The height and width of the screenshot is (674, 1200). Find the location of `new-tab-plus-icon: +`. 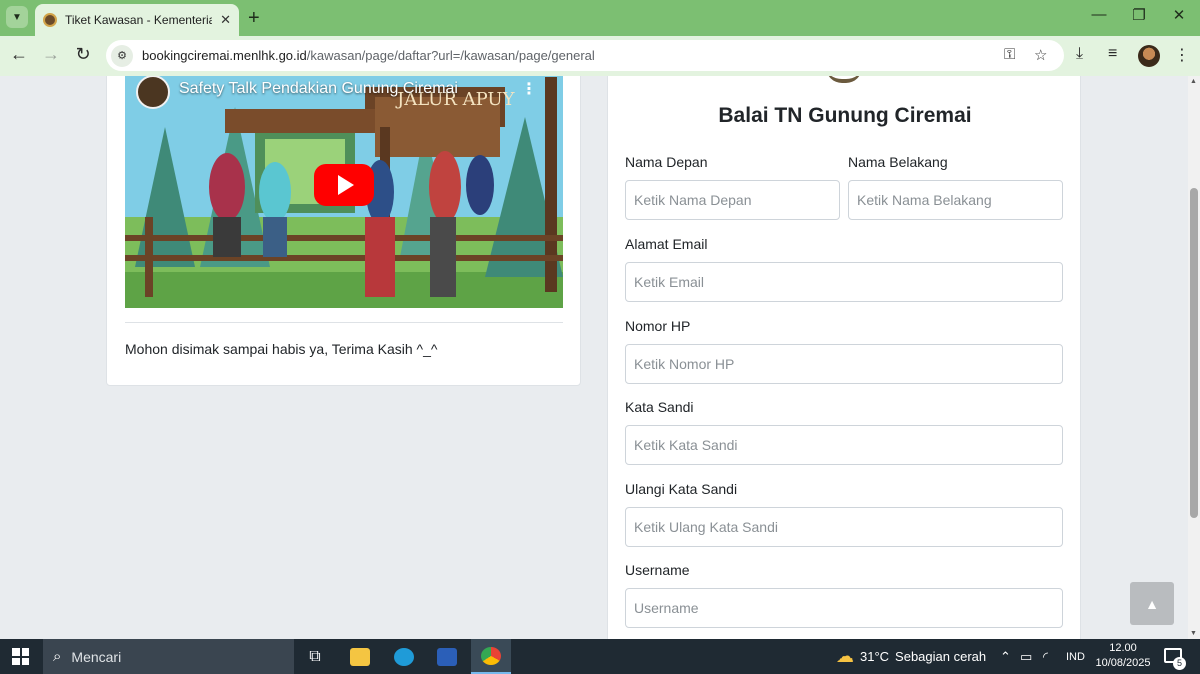

new-tab-plus-icon: + is located at coordinates (254, 18).